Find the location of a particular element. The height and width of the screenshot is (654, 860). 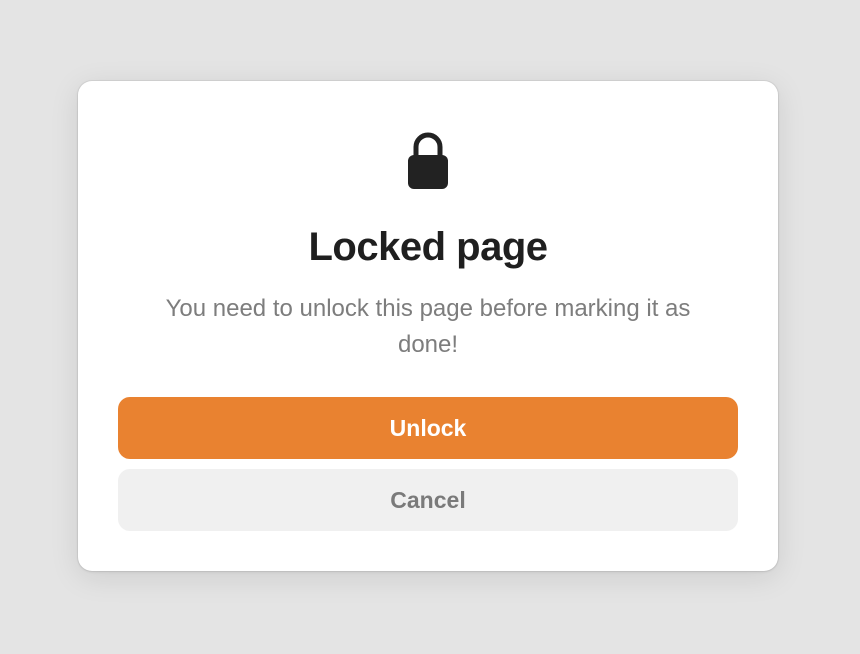

unlock-button: Unlock is located at coordinates (428, 428).